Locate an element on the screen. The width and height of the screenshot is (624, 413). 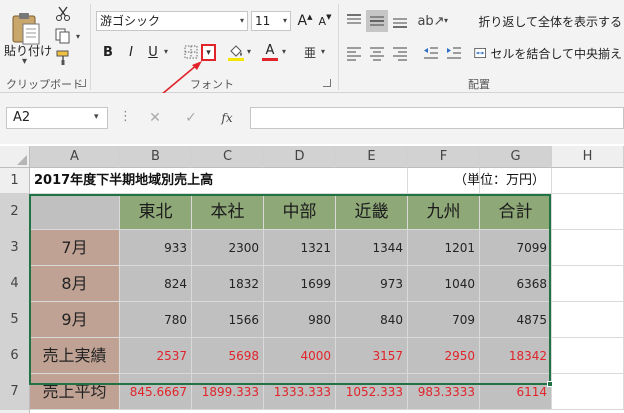
align-middle-button is located at coordinates (377, 21).